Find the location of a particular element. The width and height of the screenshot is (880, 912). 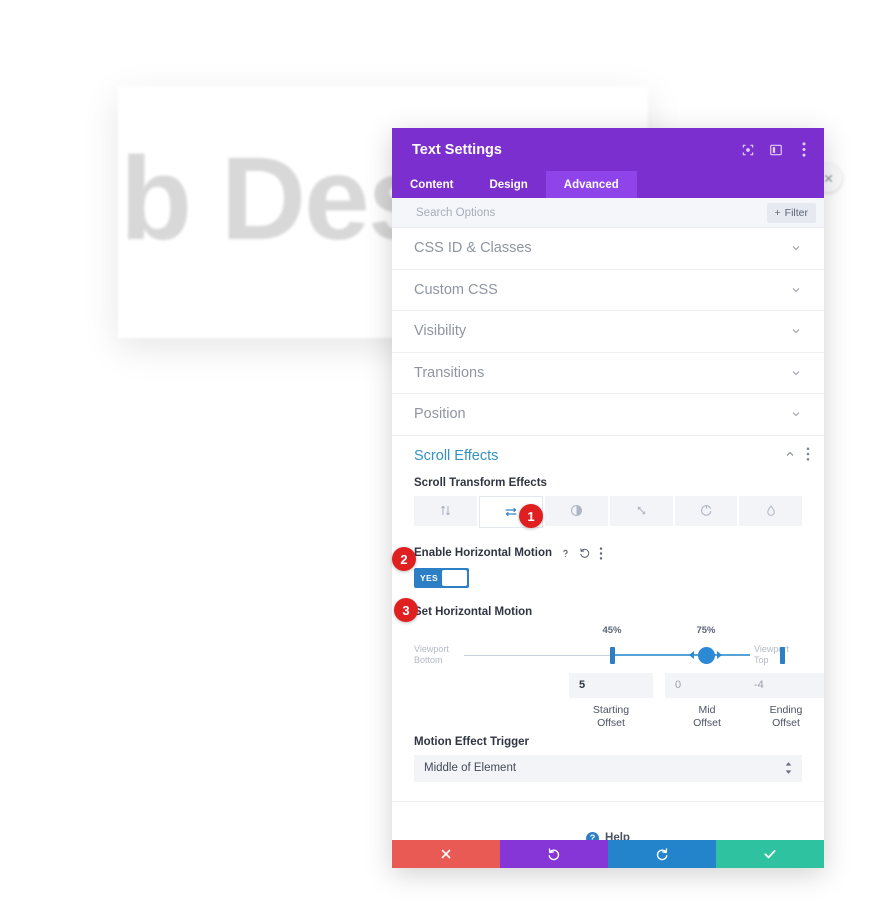

viewport-top-label: Viewport Top is located at coordinates (771, 654).